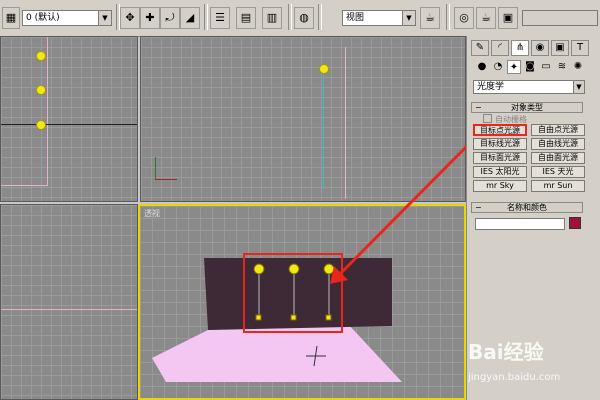 The image size is (600, 400). I want to click on viewport-left, so click(69, 302).